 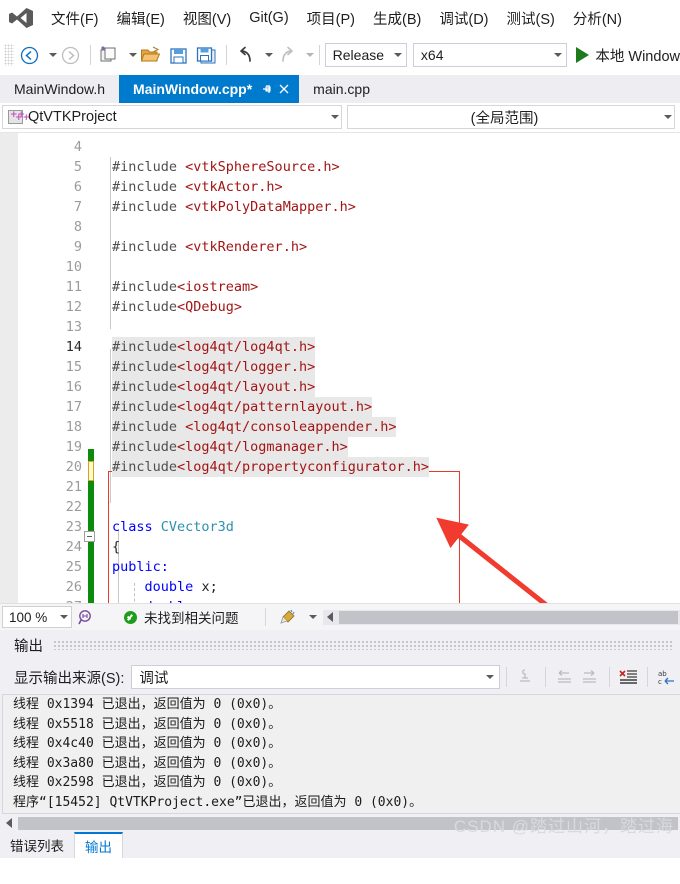 I want to click on line-number: 5, so click(x=77, y=167).